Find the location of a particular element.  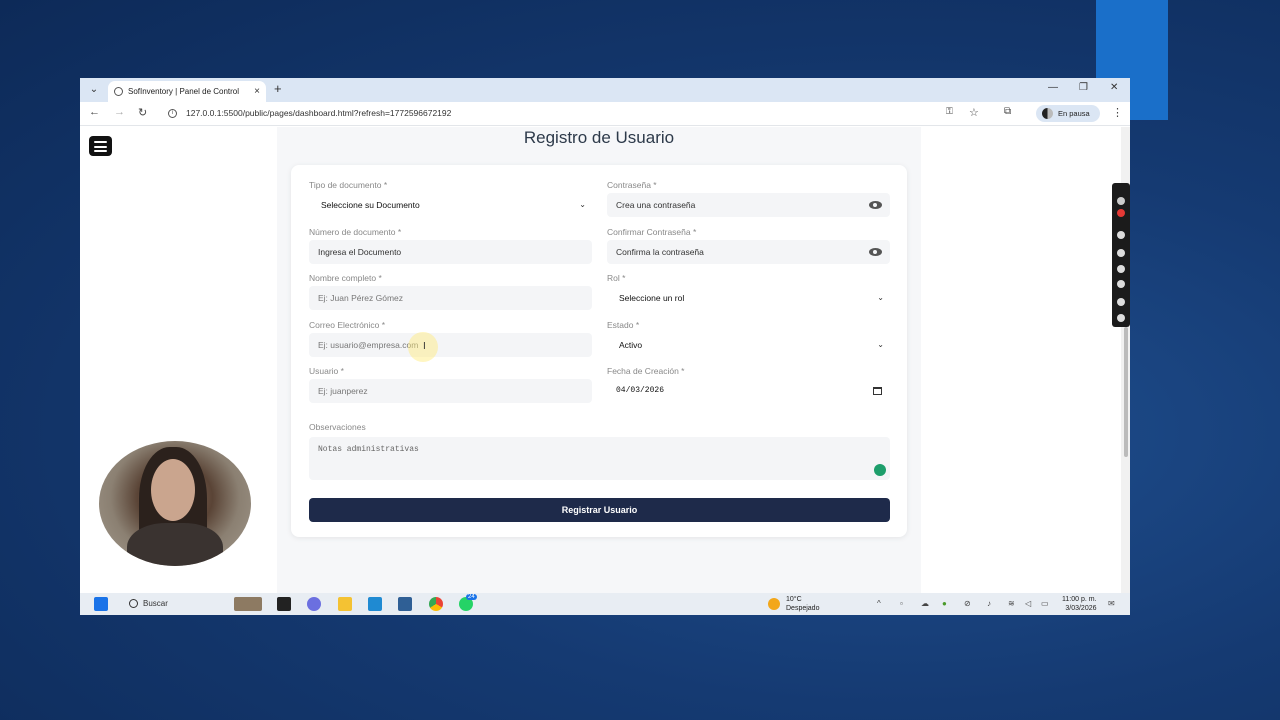

extensions-icon: ⧉ is located at coordinates (1007, 111).